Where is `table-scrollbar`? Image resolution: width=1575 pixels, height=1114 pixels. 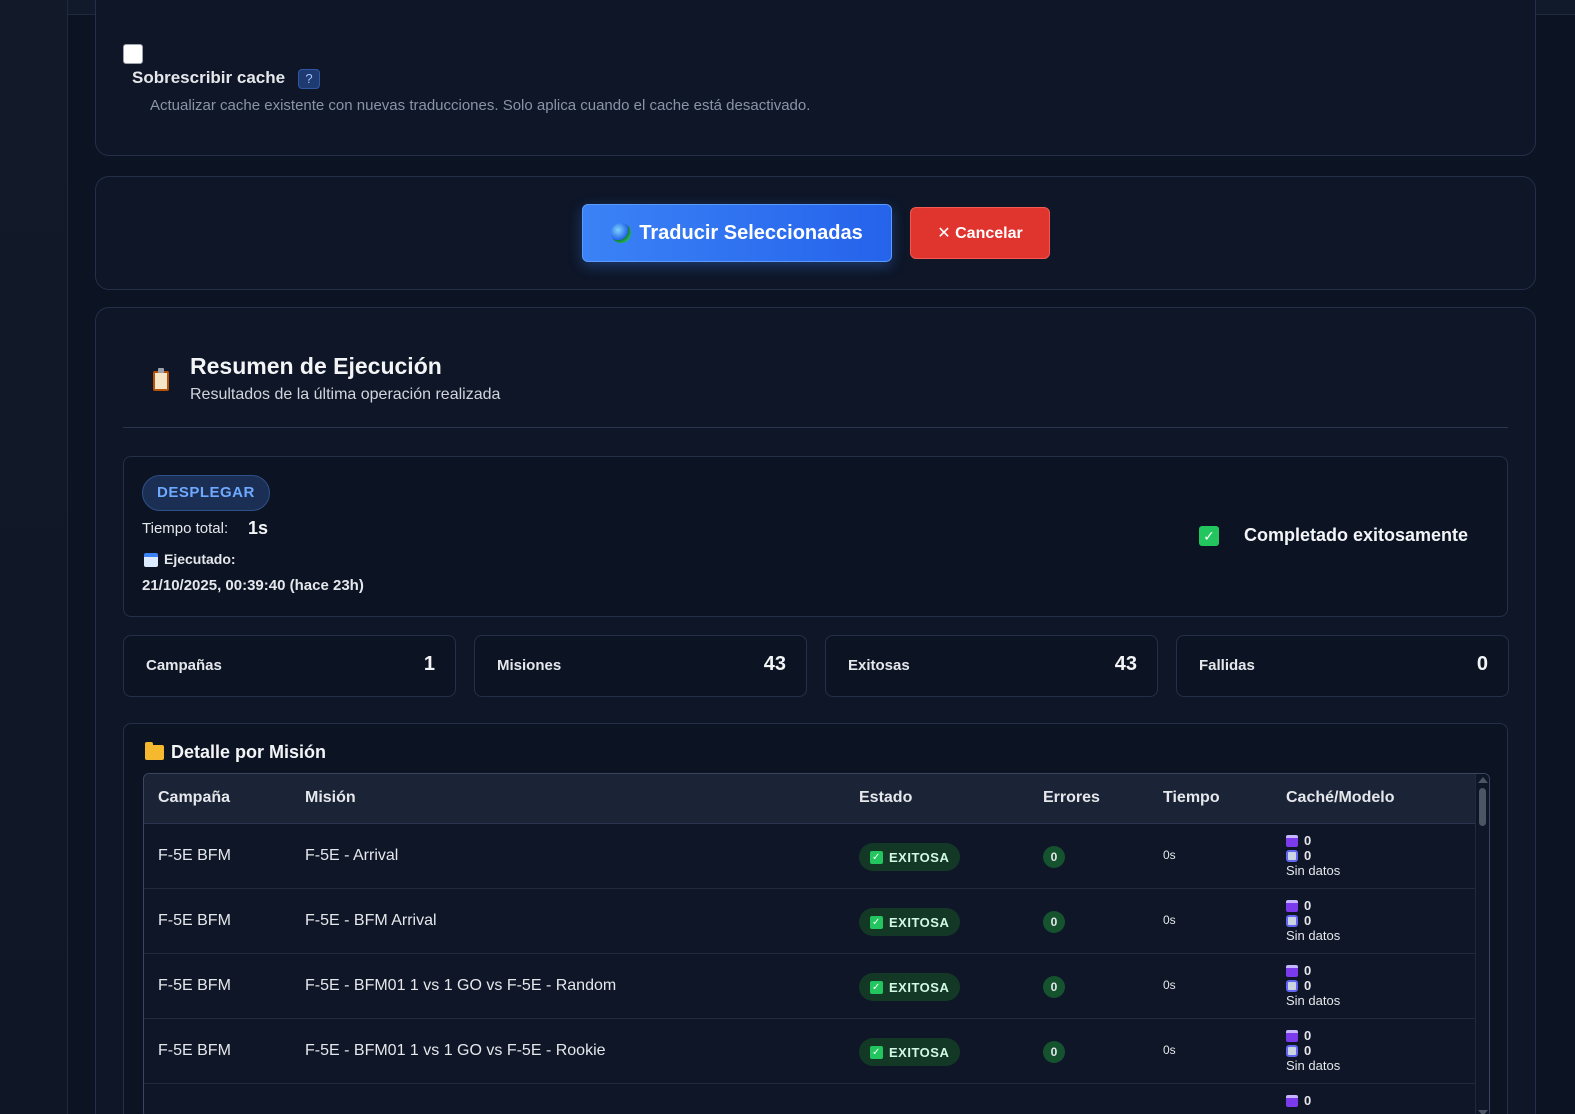 table-scrollbar is located at coordinates (1482, 944).